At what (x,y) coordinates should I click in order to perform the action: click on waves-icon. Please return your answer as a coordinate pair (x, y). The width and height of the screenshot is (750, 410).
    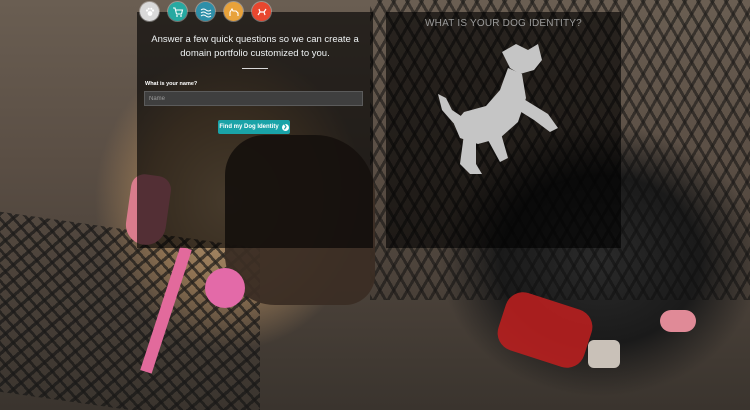
    Looking at the image, I should click on (205, 12).